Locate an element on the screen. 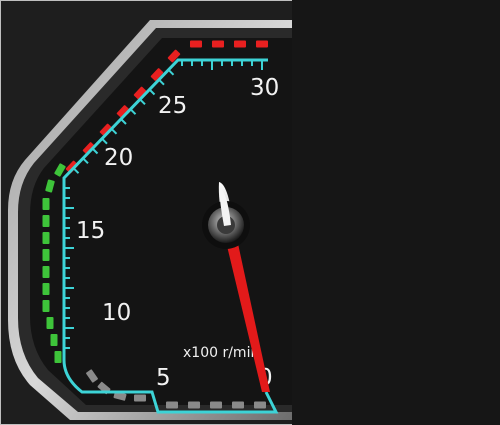  unit-label: x100 r/min is located at coordinates (221, 353).